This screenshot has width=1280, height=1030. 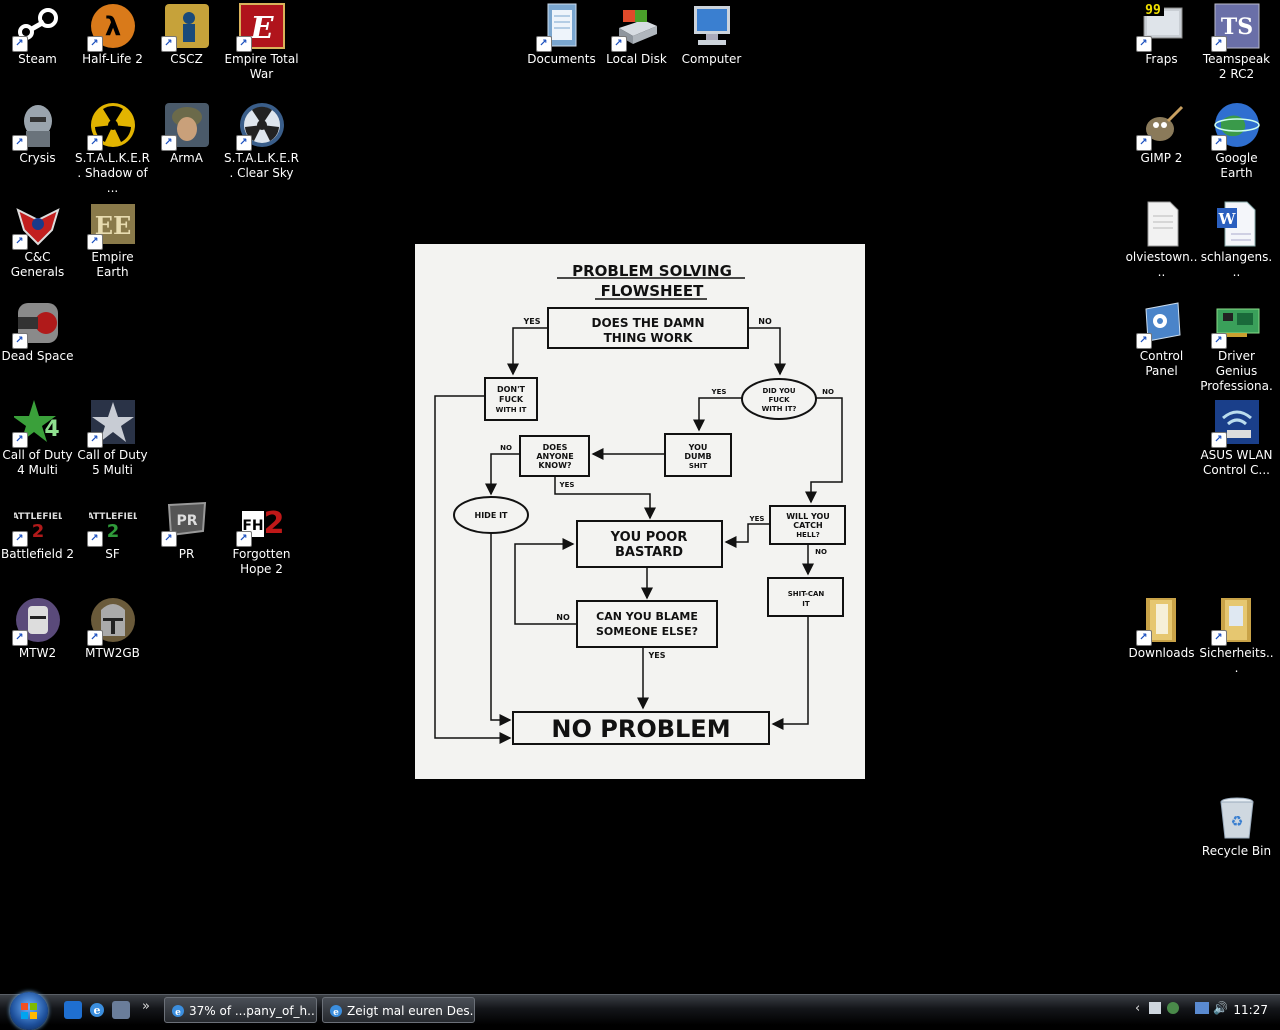 What do you see at coordinates (808, 516) in the screenshot?
I see `box-catch-hell: WILL YOU` at bounding box center [808, 516].